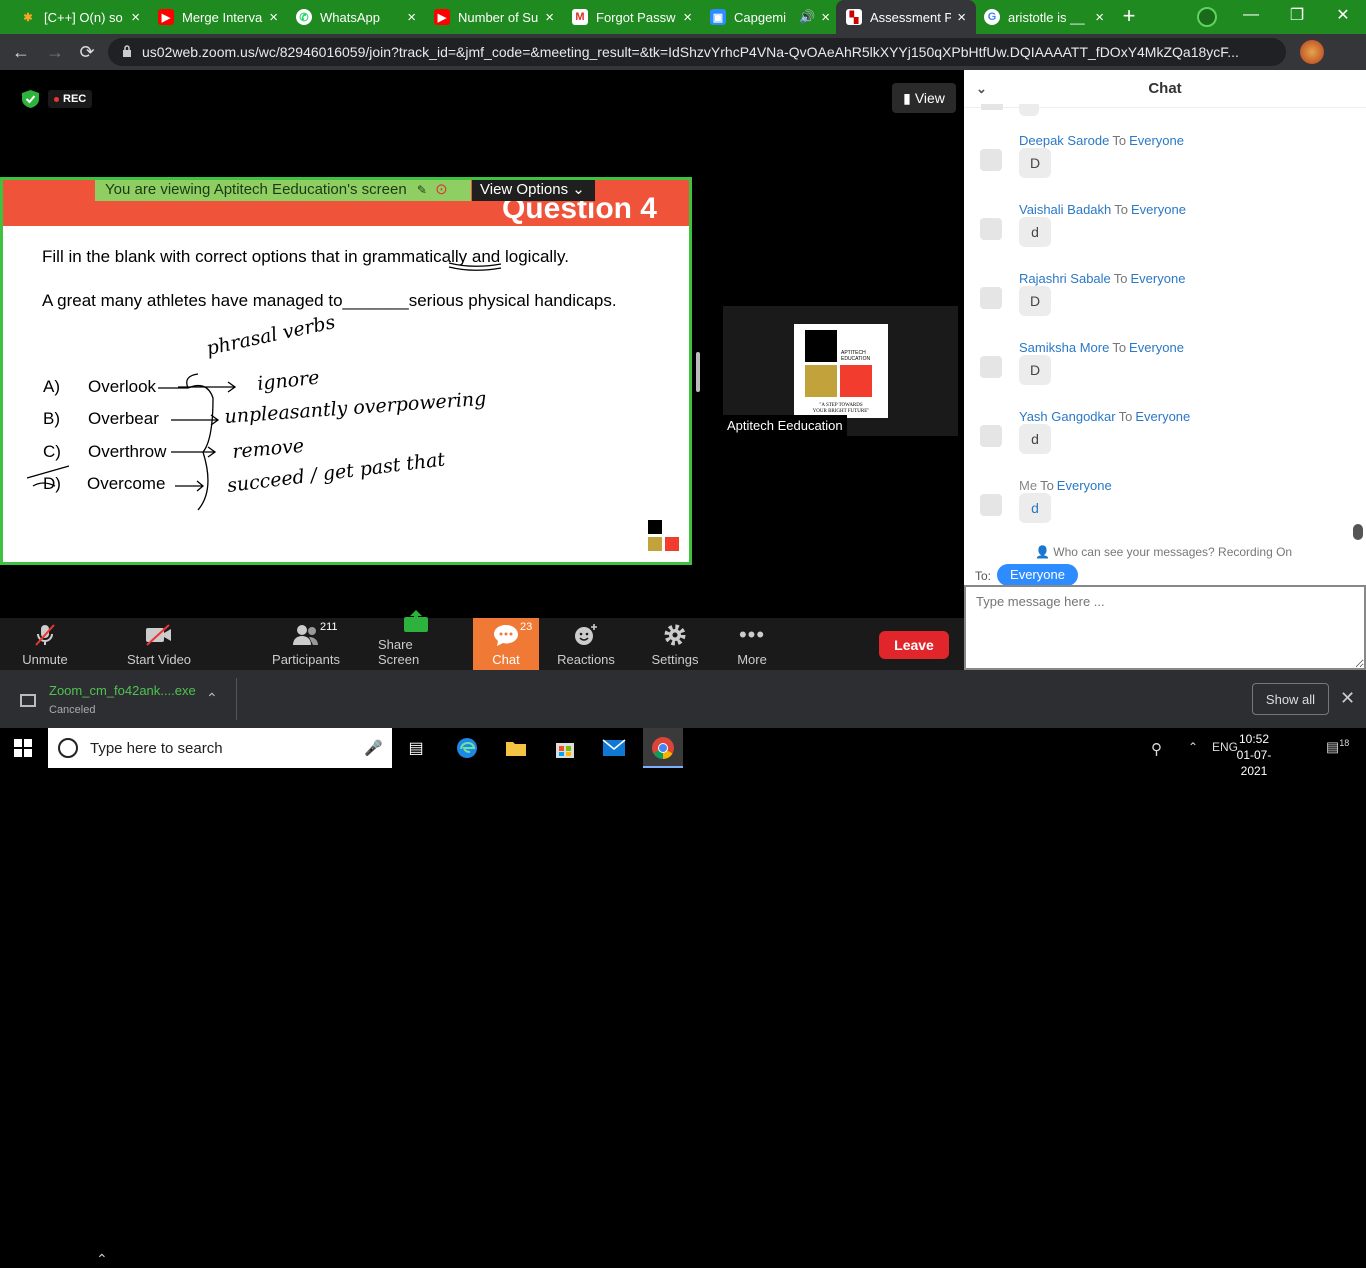  I want to click on view-button: ▮ View, so click(924, 98).